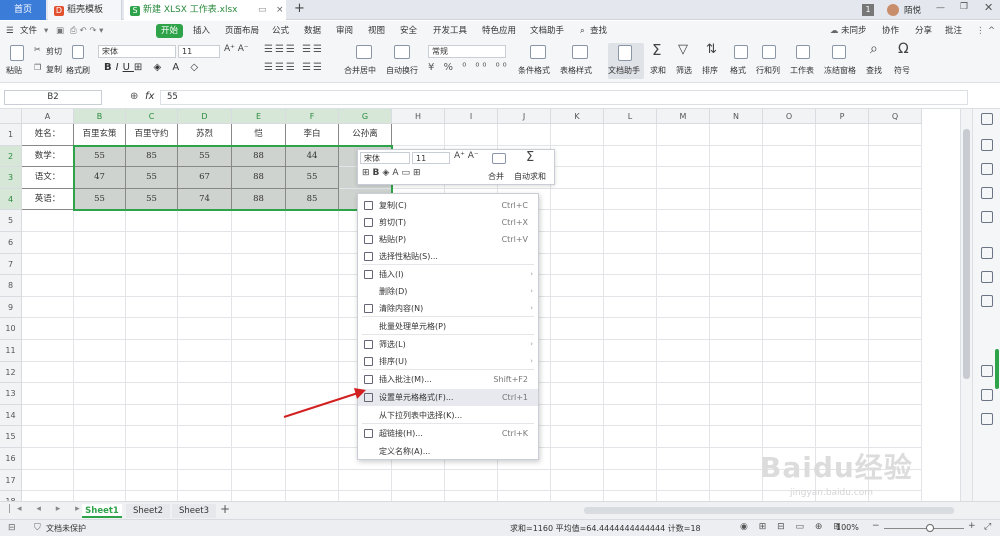 This screenshot has height=536, width=1000. Describe the element at coordinates (48, 307) in the screenshot. I see `cell-A9` at that location.